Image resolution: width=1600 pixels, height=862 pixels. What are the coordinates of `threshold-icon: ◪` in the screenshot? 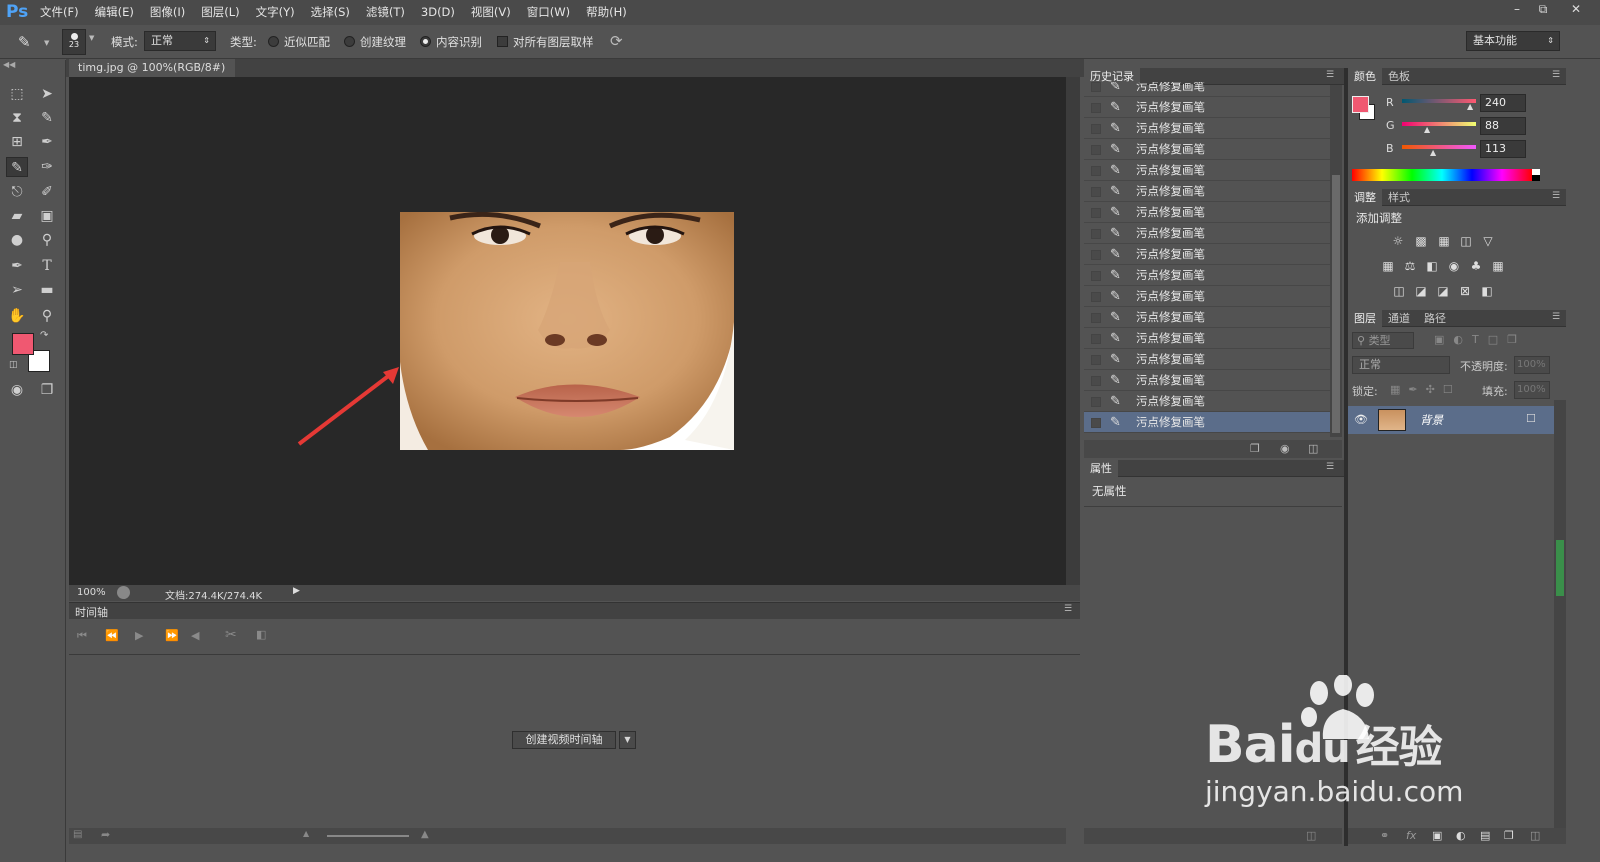 It's located at (1443, 291).